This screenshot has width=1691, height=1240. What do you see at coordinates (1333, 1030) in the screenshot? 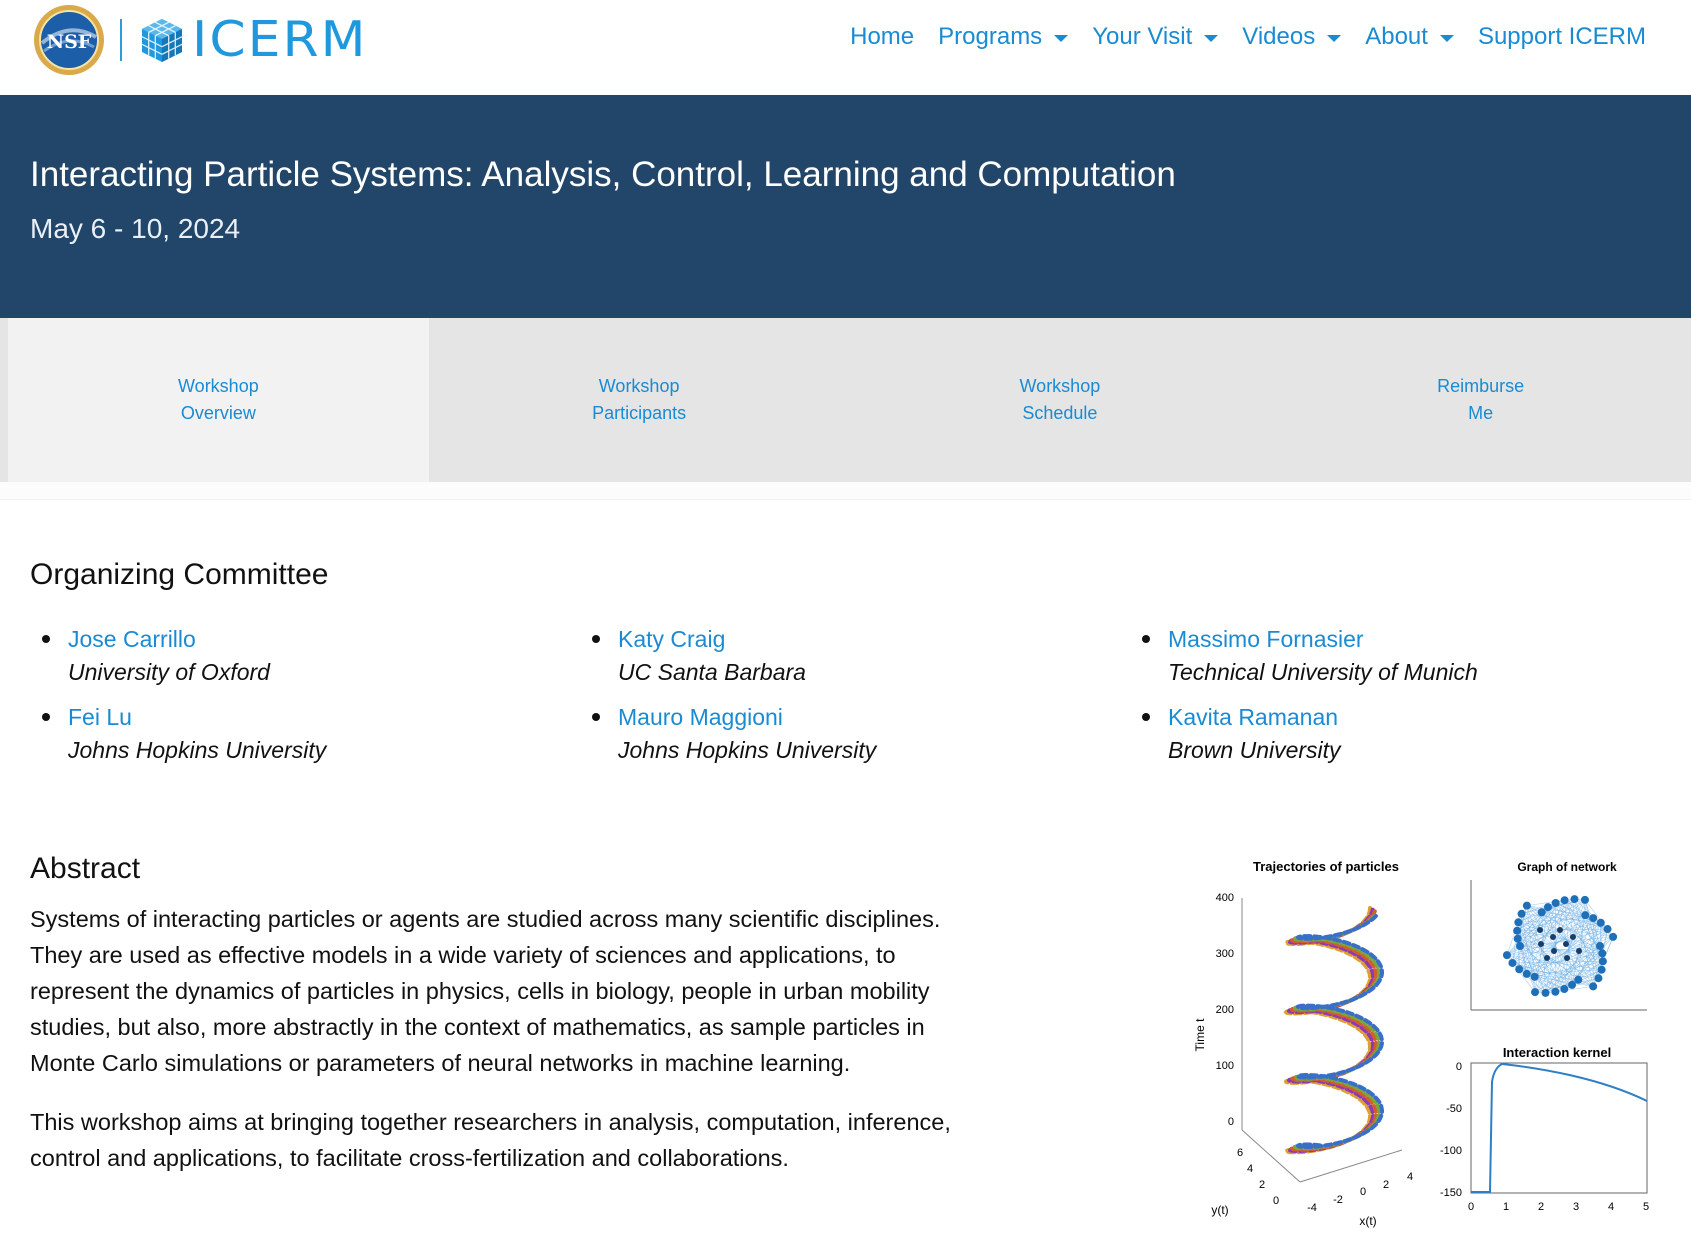
I see `particle-trajectories` at bounding box center [1333, 1030].